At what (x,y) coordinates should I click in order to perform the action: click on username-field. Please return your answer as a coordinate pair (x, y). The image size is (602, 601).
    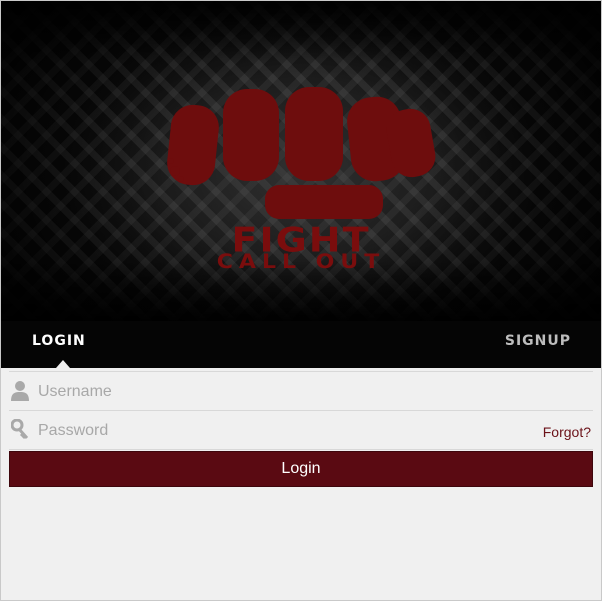
    Looking at the image, I should click on (301, 391).